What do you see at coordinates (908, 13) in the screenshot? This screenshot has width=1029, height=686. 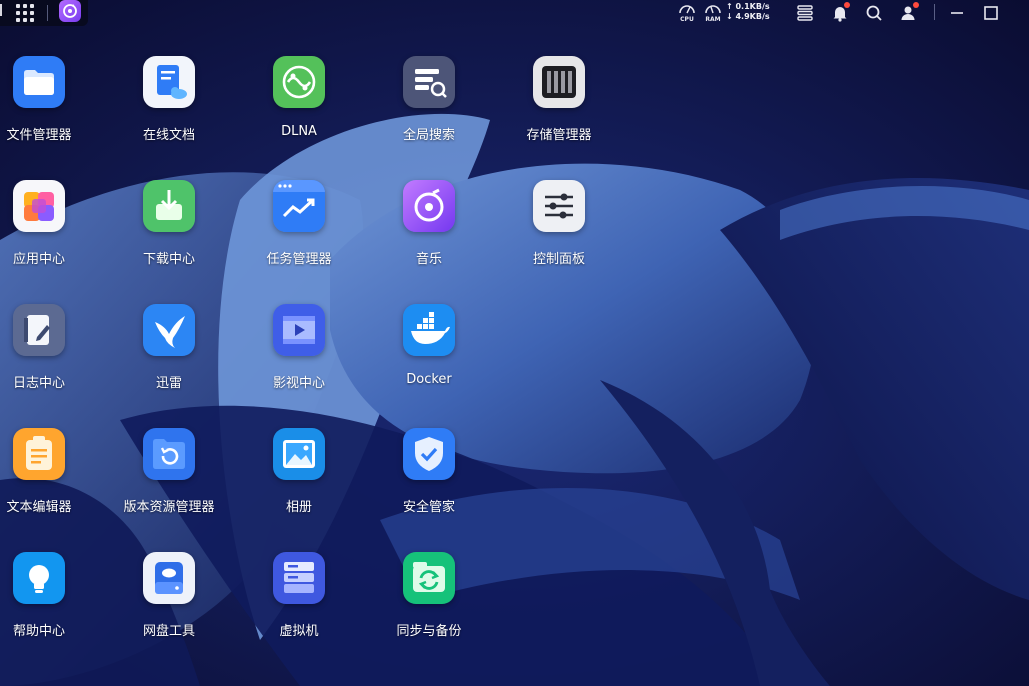 I see `user-button` at bounding box center [908, 13].